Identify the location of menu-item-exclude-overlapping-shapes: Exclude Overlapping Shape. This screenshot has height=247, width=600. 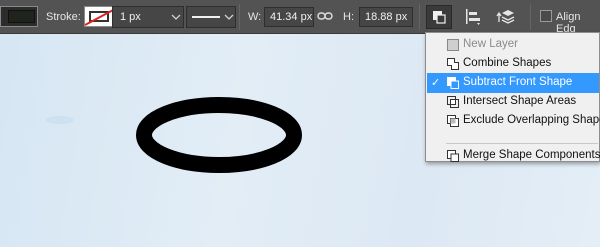
(513, 121).